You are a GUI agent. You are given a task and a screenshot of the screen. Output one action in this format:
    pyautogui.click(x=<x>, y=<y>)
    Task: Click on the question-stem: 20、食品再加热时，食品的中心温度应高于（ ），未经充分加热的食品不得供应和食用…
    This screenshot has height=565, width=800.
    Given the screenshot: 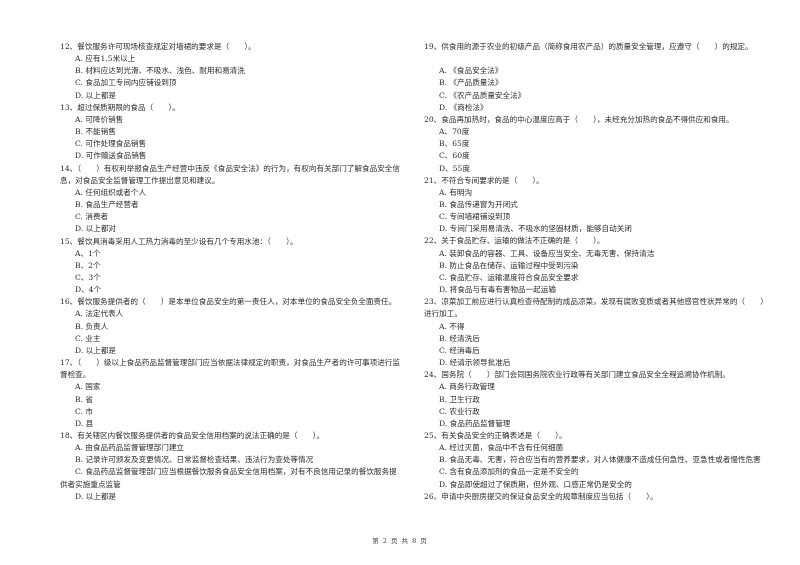 What is the action you would take?
    pyautogui.click(x=579, y=119)
    